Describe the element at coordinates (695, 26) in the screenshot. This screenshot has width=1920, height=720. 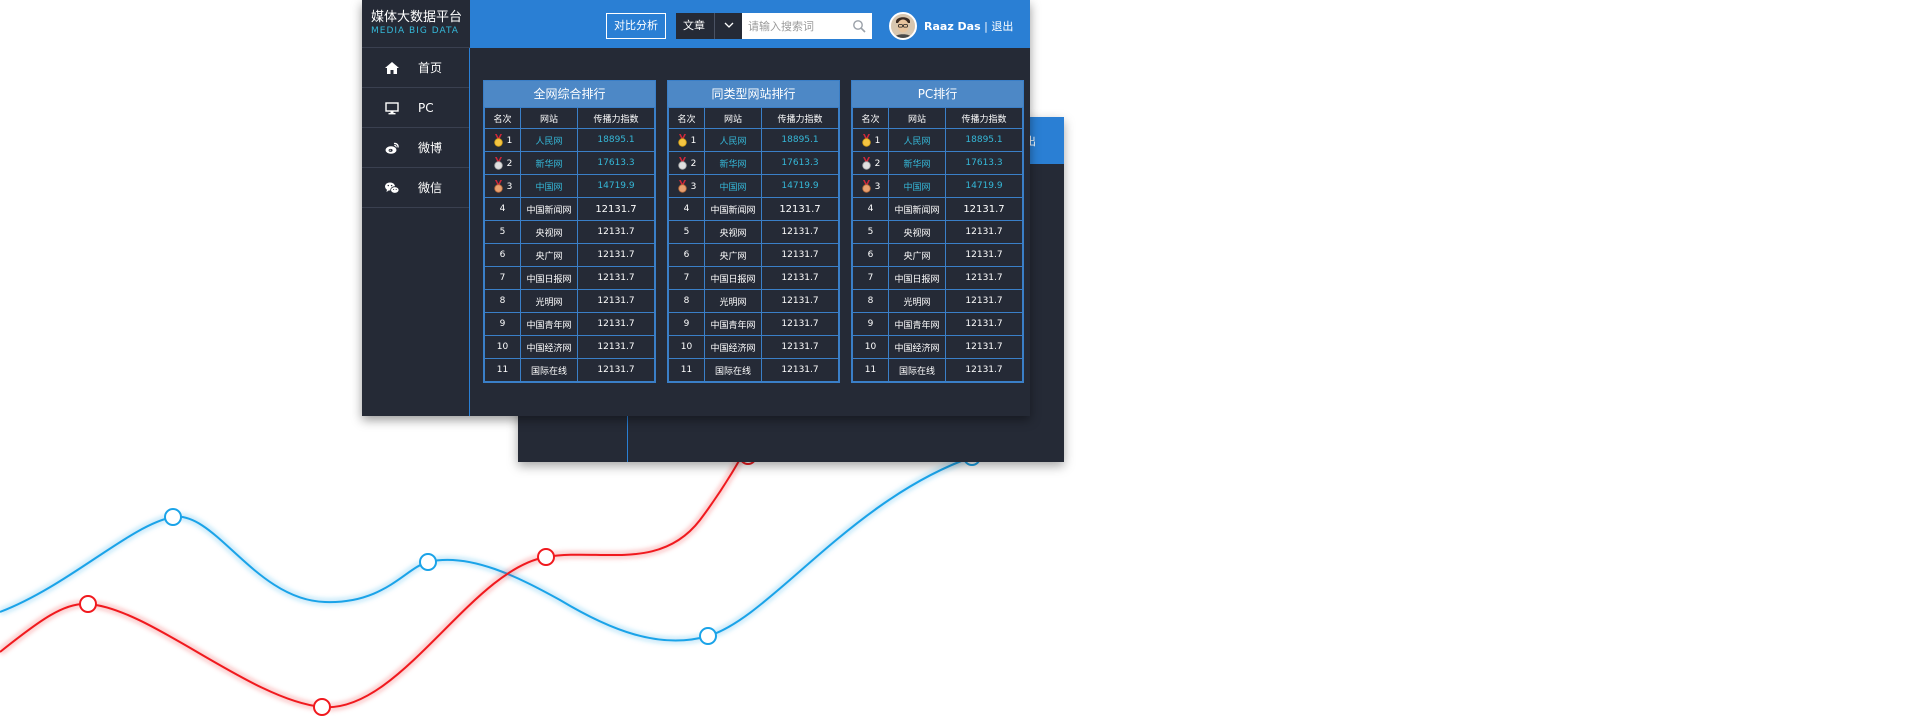
I see `search-type-select: 文章` at that location.